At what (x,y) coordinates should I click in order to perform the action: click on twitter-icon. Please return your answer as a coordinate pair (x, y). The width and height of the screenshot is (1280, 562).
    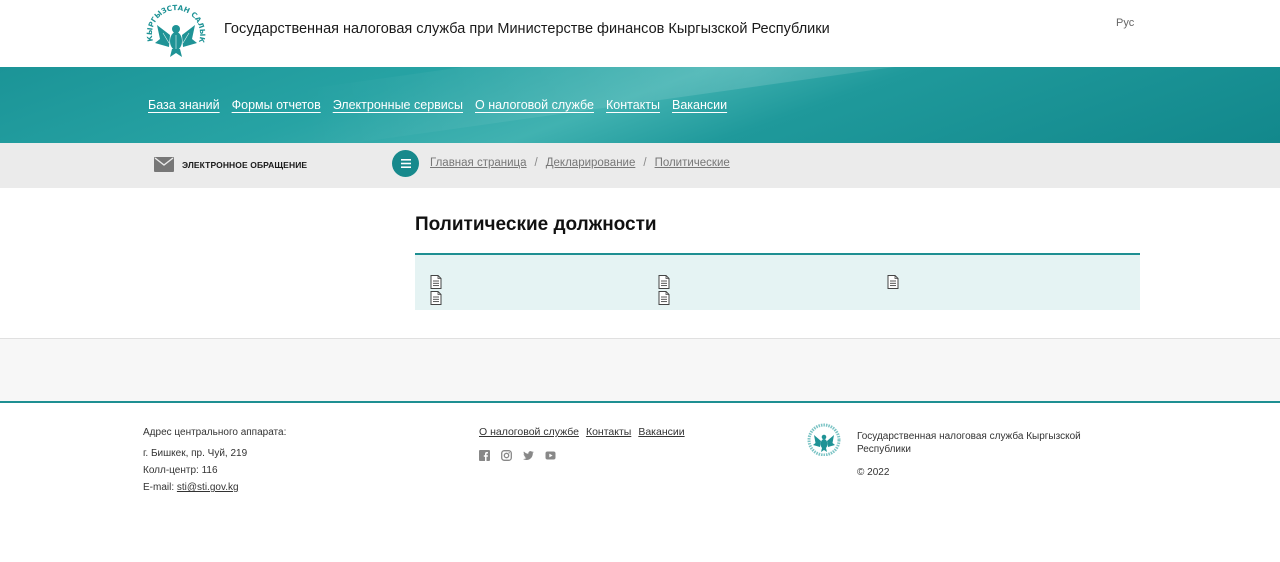
    Looking at the image, I should click on (528, 455).